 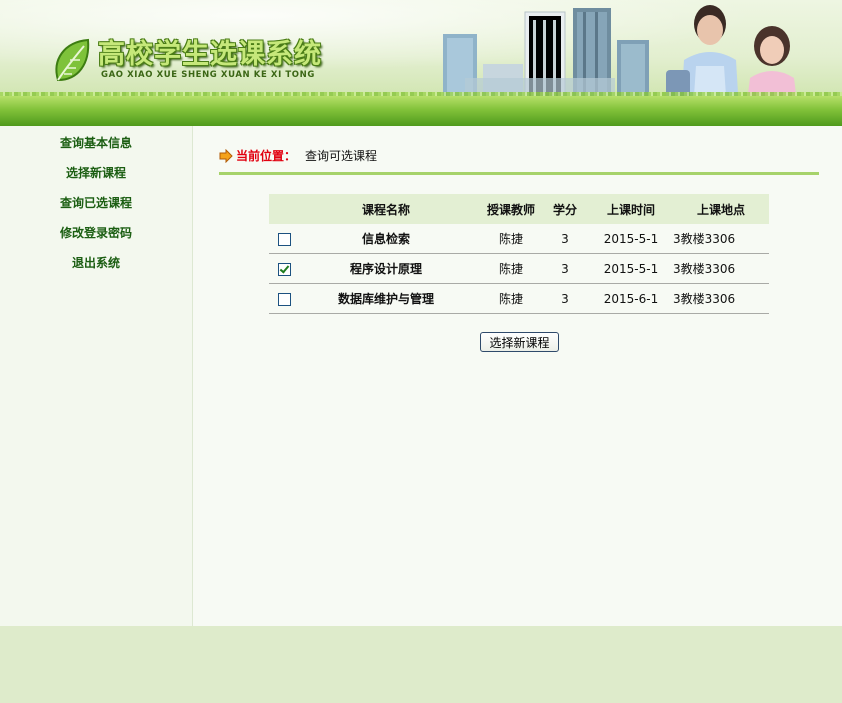 What do you see at coordinates (280, 209) in the screenshot?
I see `header-select` at bounding box center [280, 209].